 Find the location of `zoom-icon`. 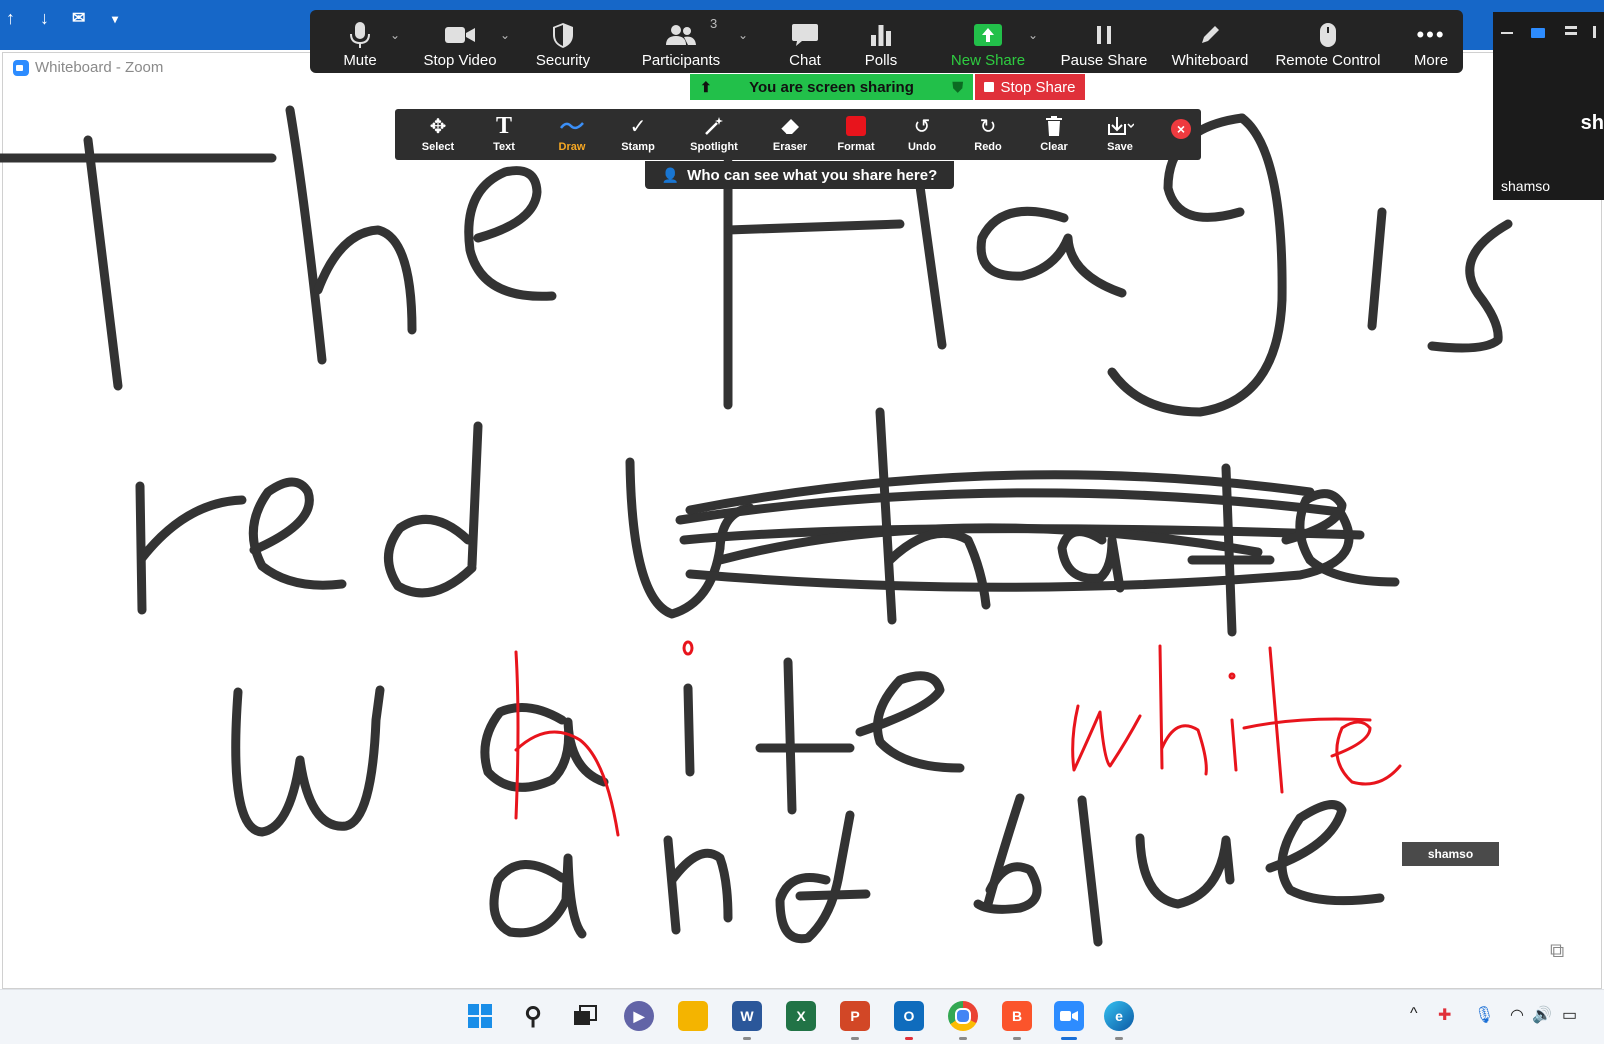

zoom-icon is located at coordinates (1069, 1016).